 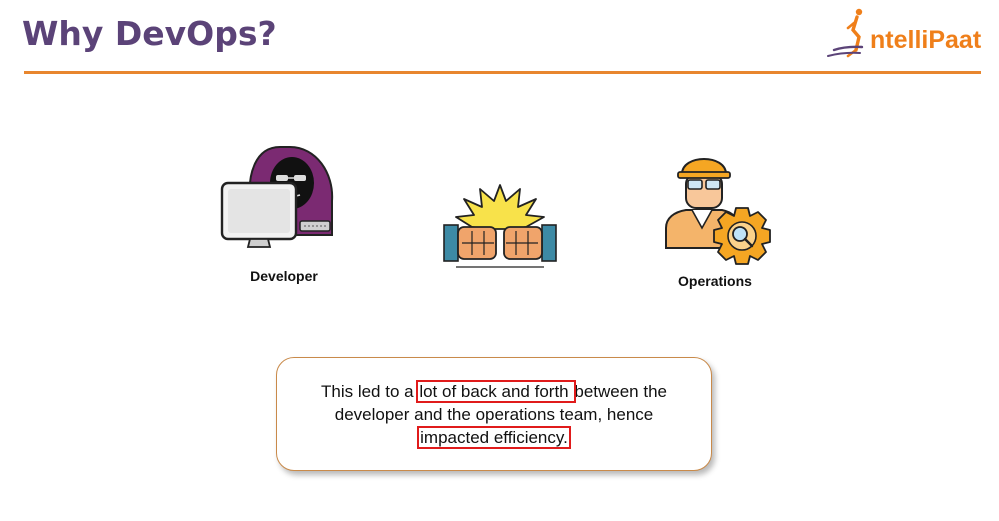 I want to click on callout-line-2: developer and the operations team, hence, so click(x=494, y=414).